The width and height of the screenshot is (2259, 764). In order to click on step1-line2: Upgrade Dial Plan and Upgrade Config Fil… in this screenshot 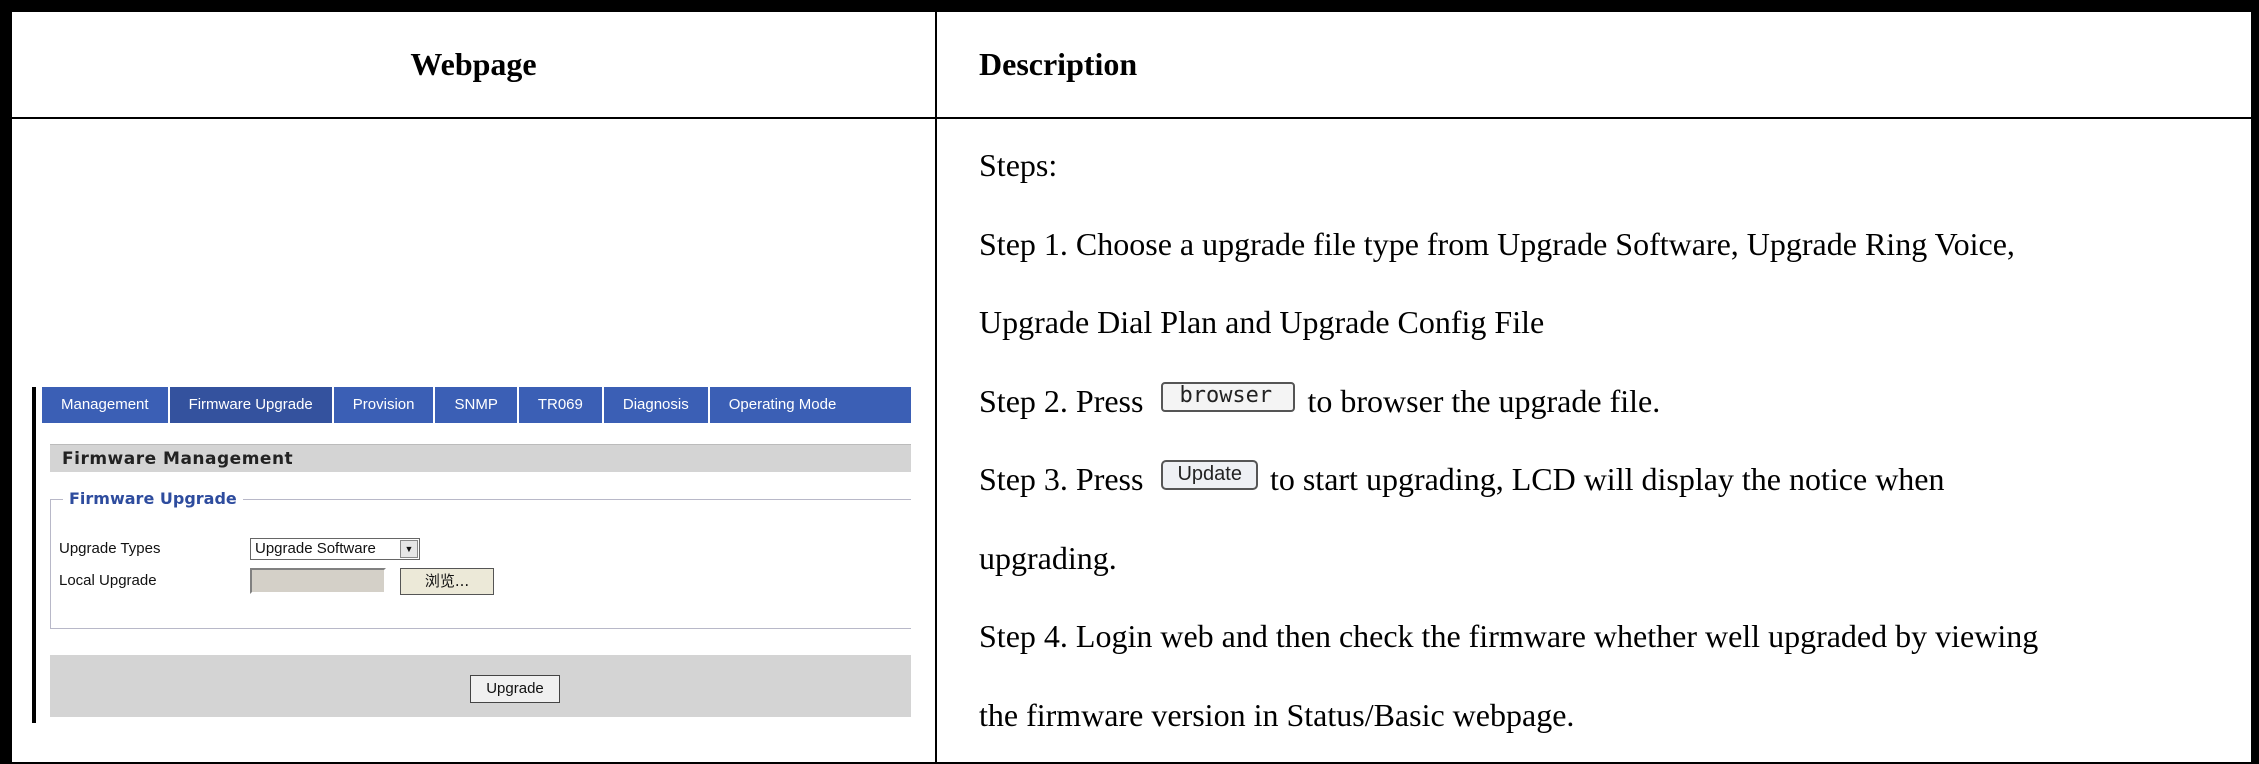, I will do `click(1262, 321)`.